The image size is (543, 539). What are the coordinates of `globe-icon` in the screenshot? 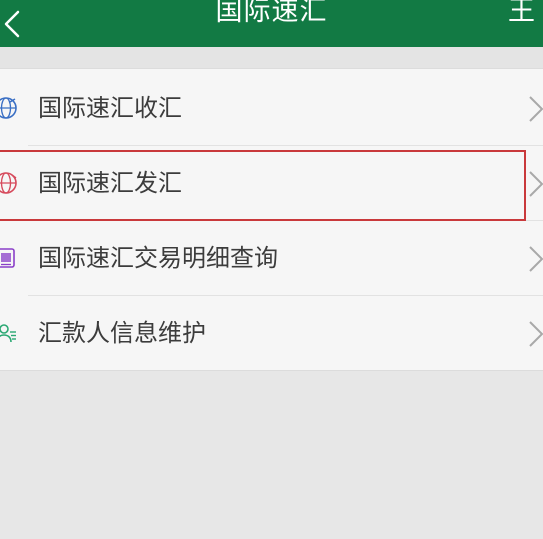 It's located at (8, 108).